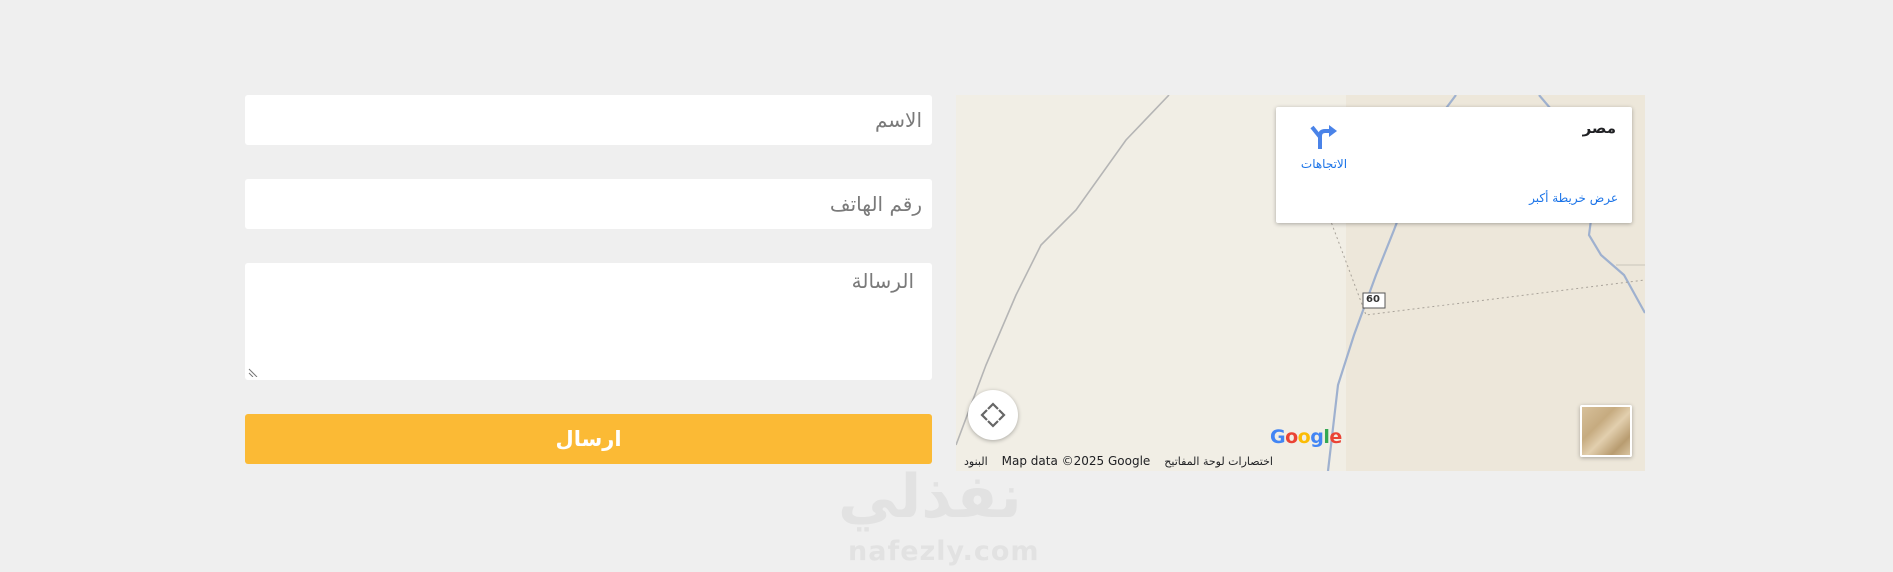 This screenshot has height=572, width=1893. I want to click on phone-field: رقم الهاتف, so click(588, 204).